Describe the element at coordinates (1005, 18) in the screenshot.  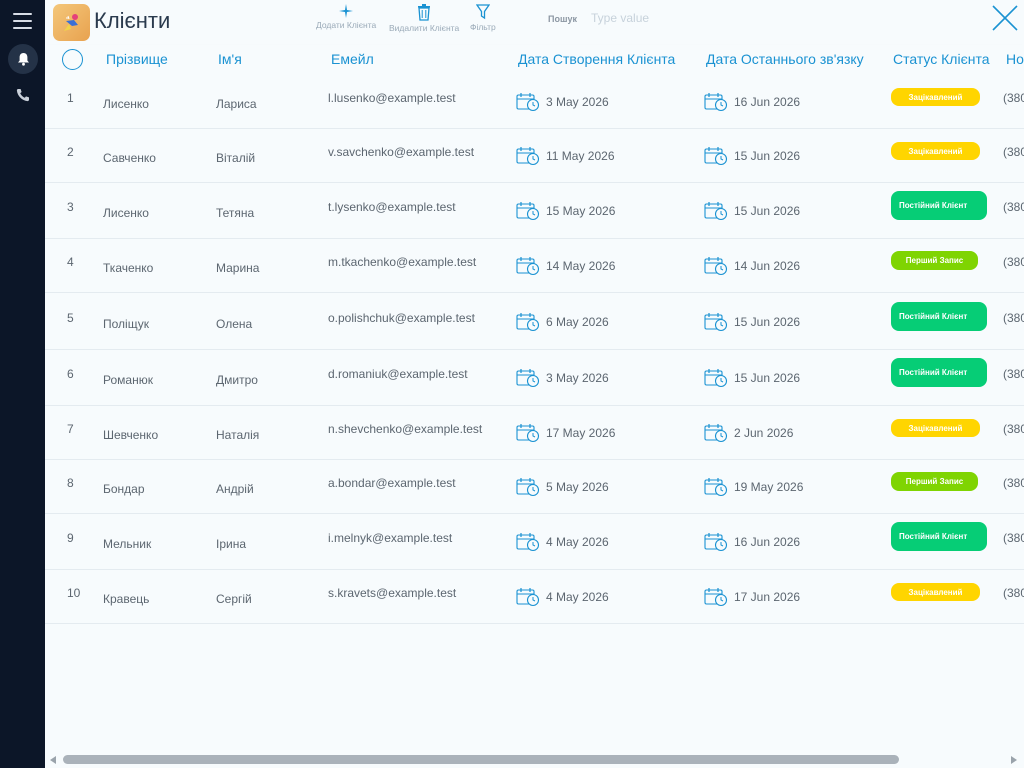
I see `close-icon` at that location.